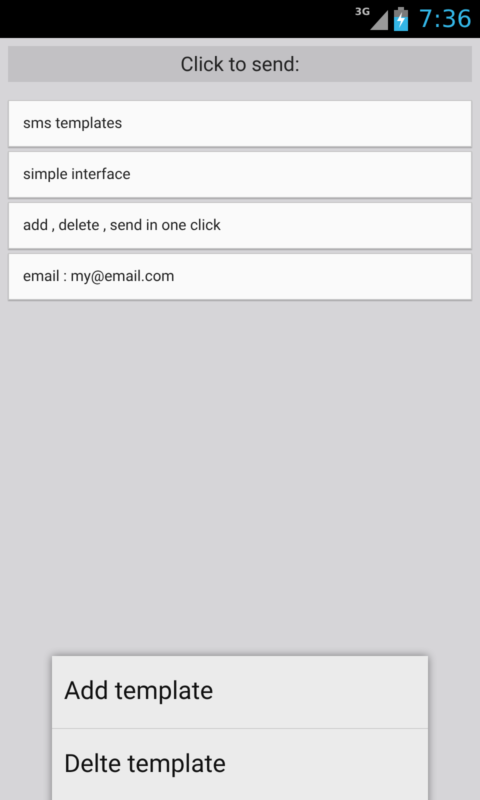 This screenshot has width=480, height=800. Describe the element at coordinates (362, 13) in the screenshot. I see `network-type-label: 3G` at that location.